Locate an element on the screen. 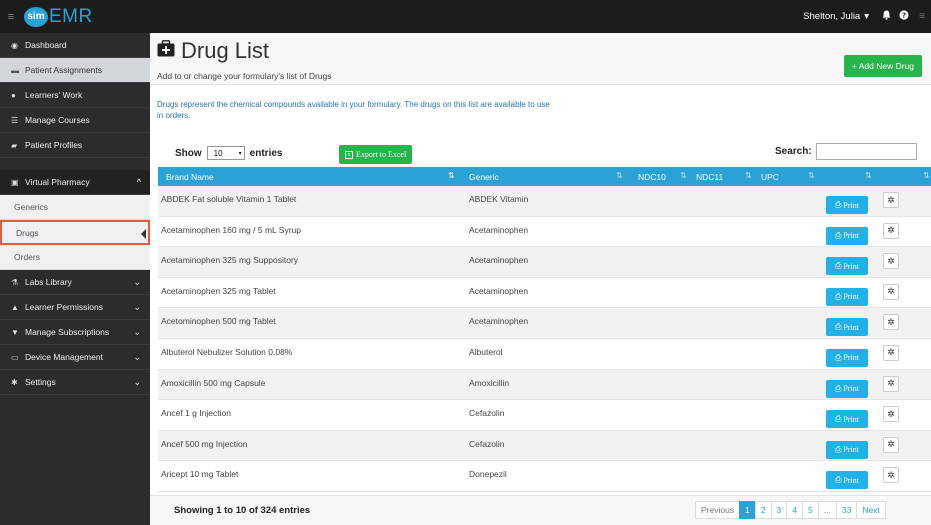 The width and height of the screenshot is (931, 525). export-excel-button: x Export to Excel is located at coordinates (376, 154).